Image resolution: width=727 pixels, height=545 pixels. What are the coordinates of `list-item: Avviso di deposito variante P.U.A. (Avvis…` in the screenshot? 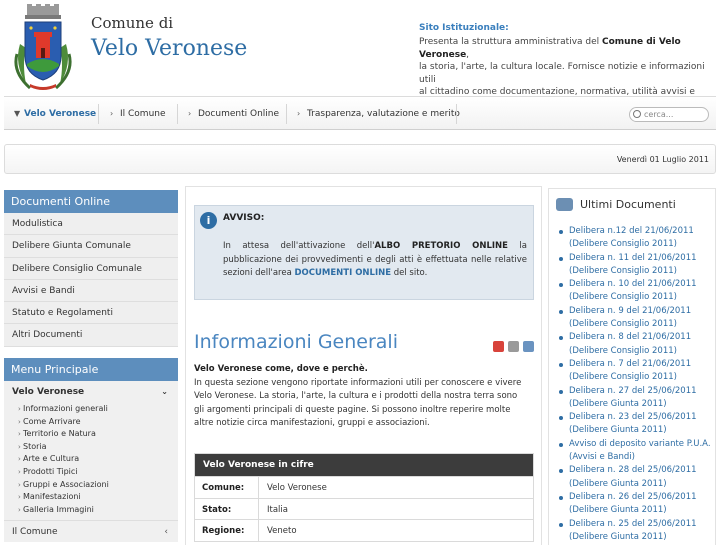 It's located at (637, 451).